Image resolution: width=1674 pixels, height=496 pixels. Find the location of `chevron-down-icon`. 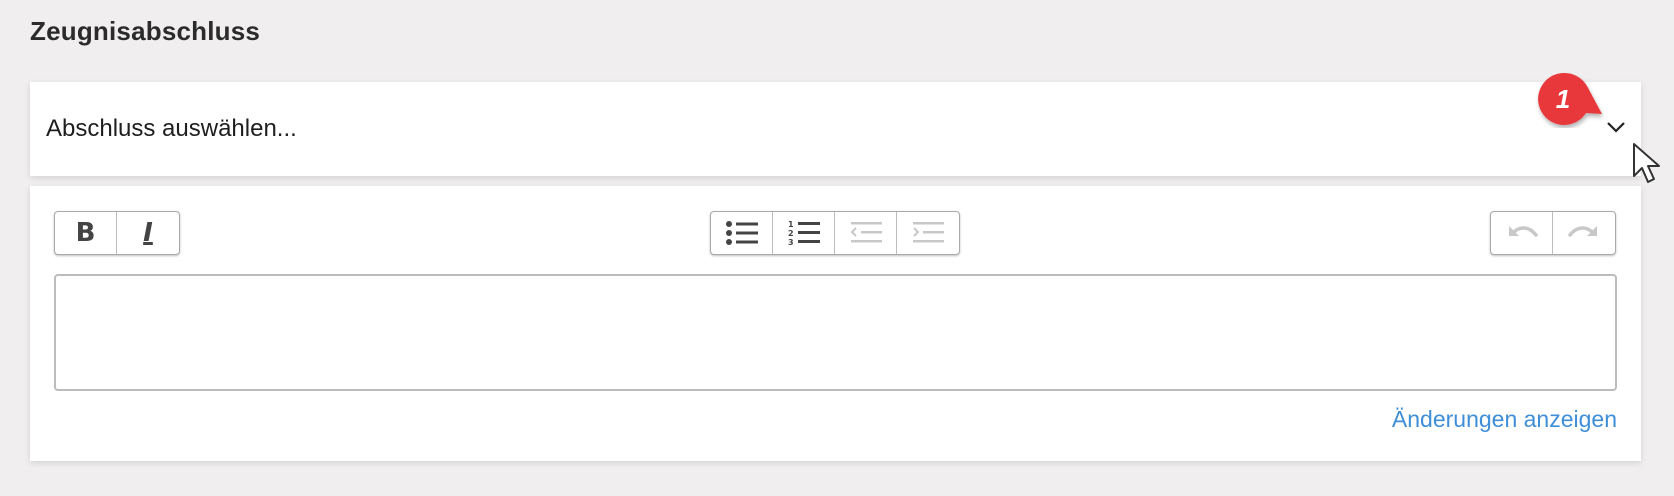

chevron-down-icon is located at coordinates (1616, 127).